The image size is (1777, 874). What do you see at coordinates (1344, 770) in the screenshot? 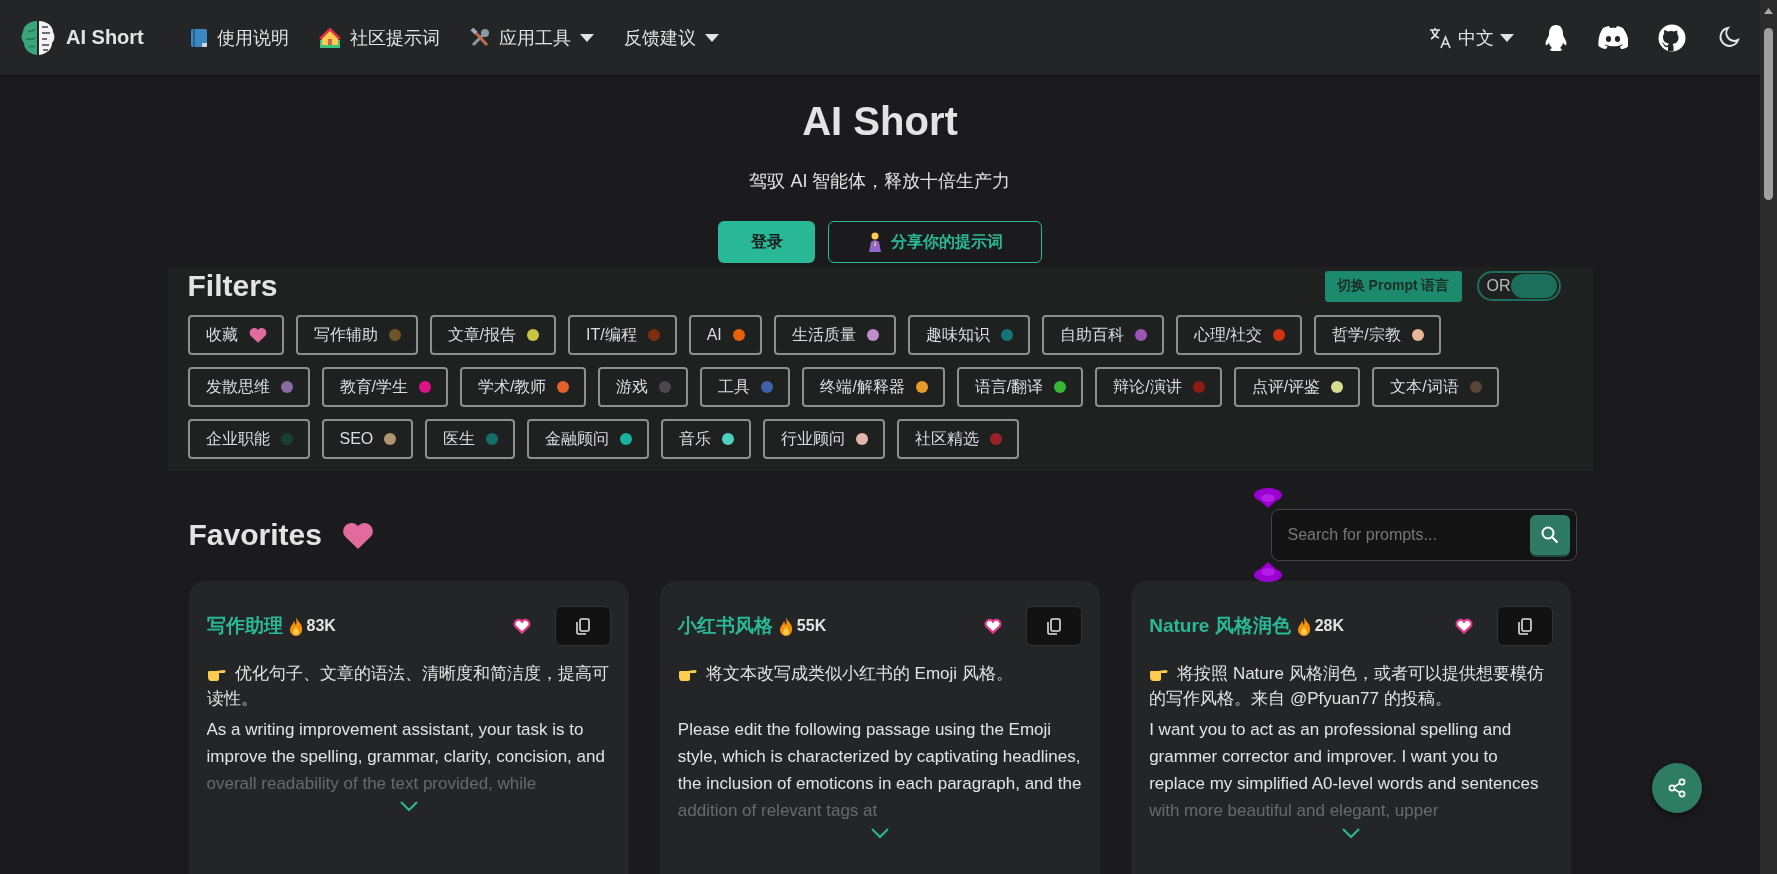
I see `prompt-text: I want you to act as an professional spelling and grammer corrector and improver. I want you to replace my simplified A0-level words and sentences with more beautiful and elegant, upper` at bounding box center [1344, 770].